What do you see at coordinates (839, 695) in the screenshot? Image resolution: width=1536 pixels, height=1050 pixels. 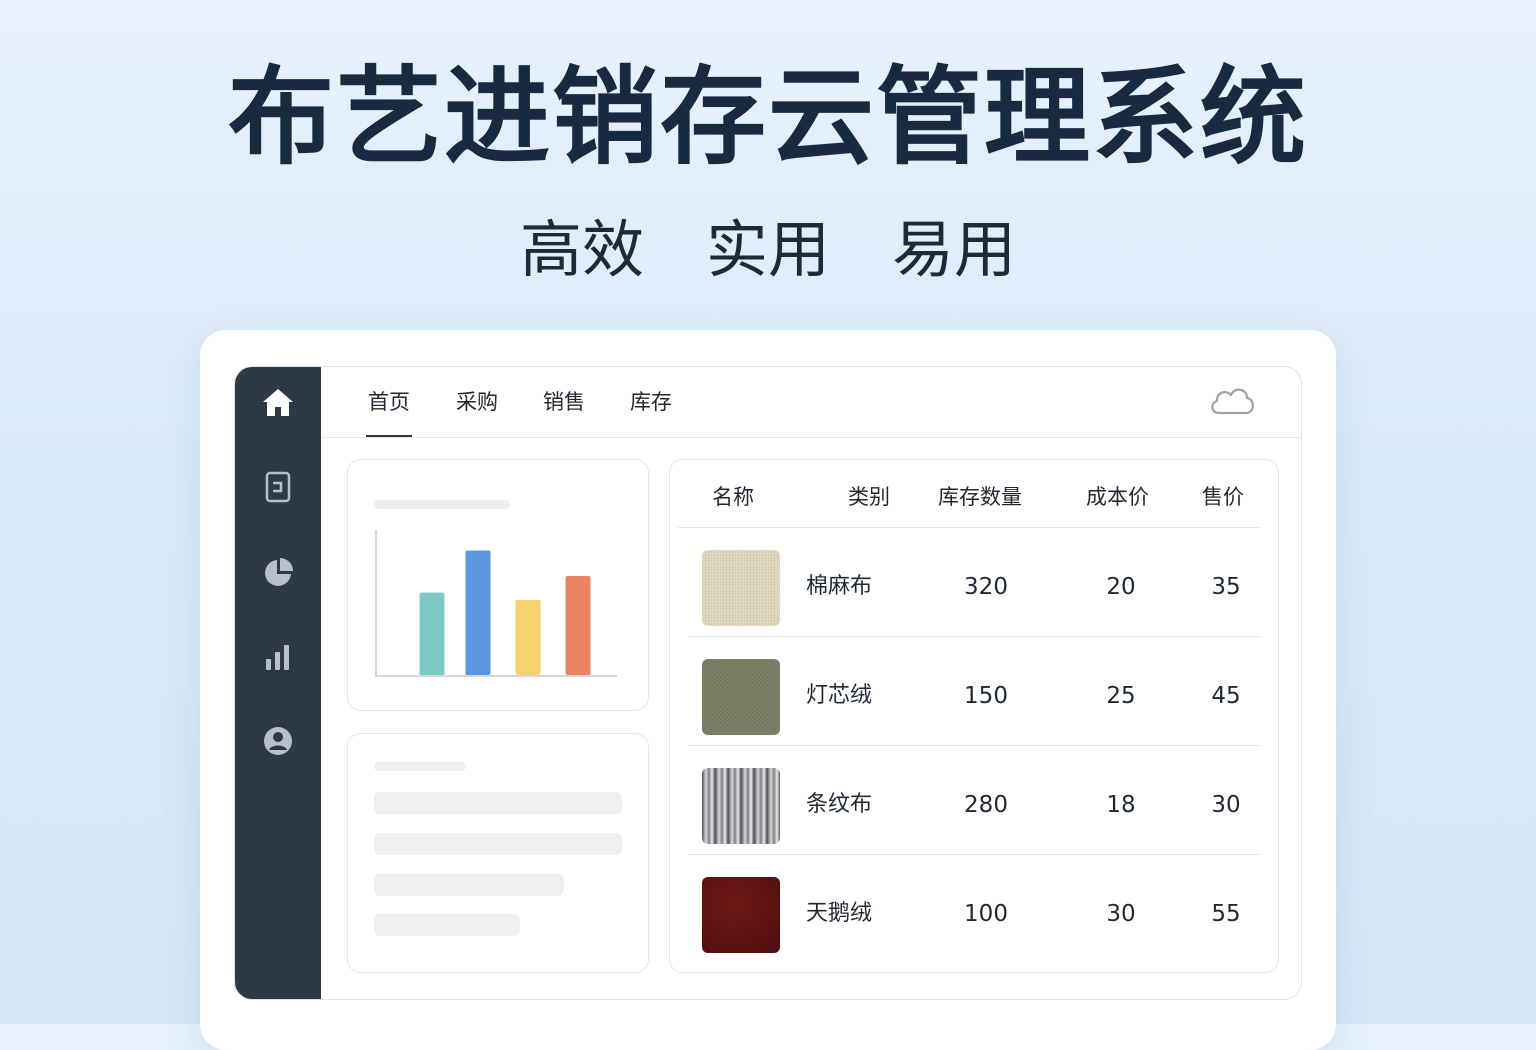 I see `cell-name: 灯芯绒` at bounding box center [839, 695].